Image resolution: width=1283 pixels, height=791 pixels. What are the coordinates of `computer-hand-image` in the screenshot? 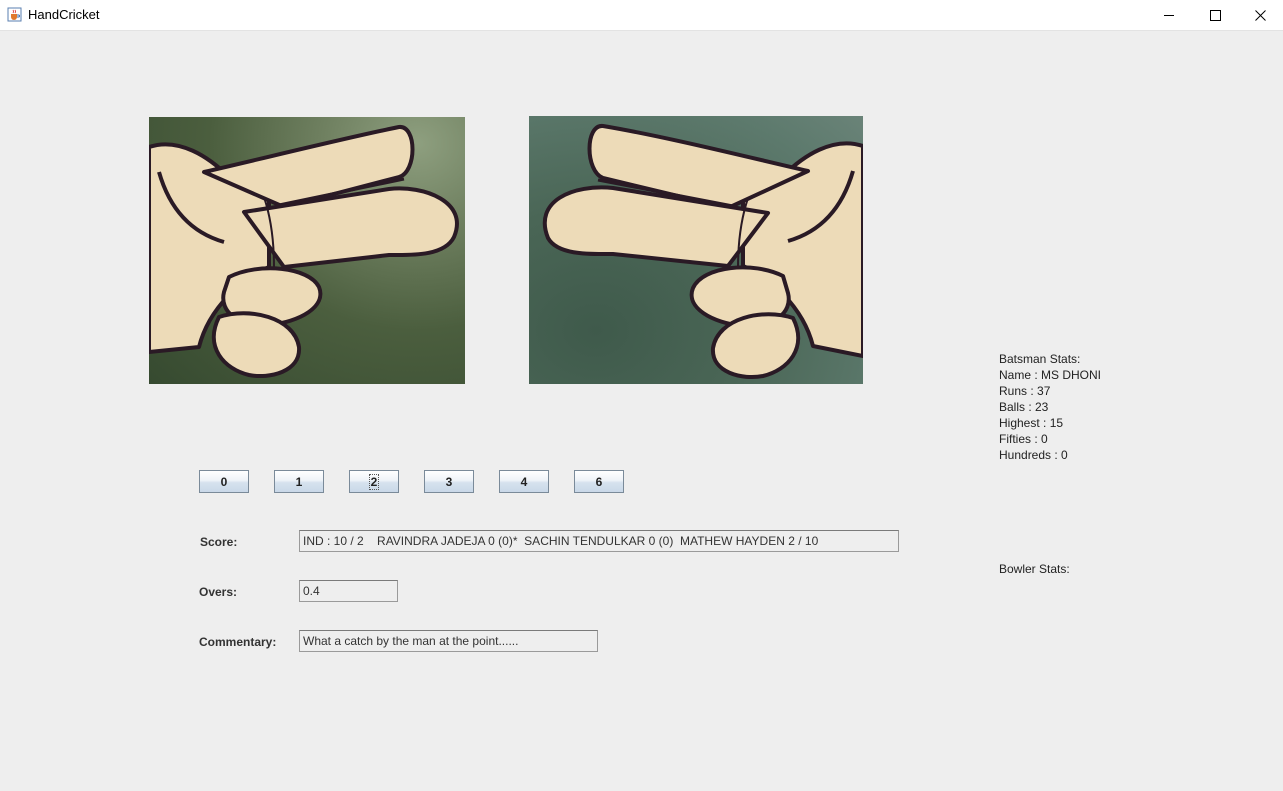 It's located at (696, 250).